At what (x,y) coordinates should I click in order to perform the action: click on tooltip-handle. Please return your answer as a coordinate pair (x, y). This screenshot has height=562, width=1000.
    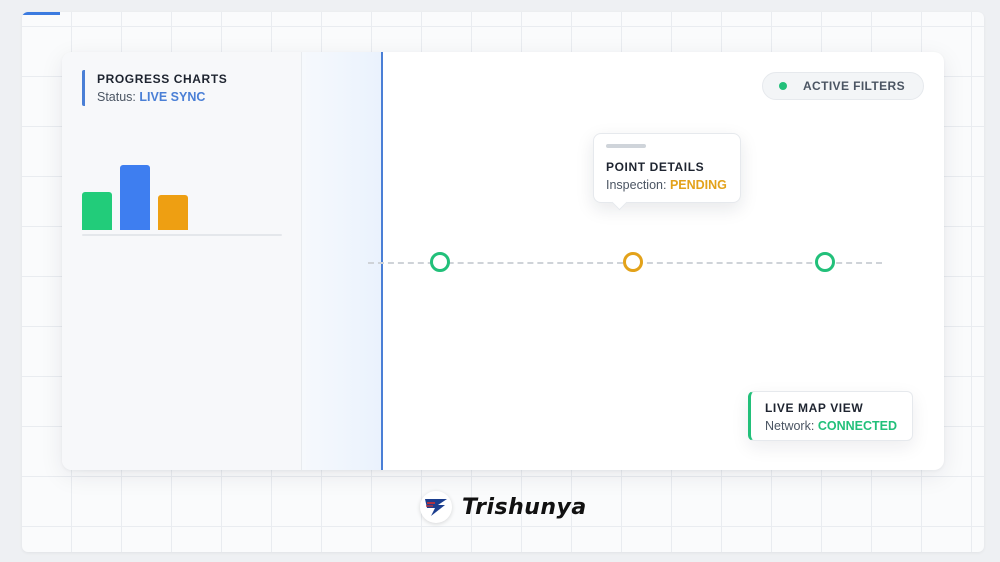
    Looking at the image, I should click on (626, 146).